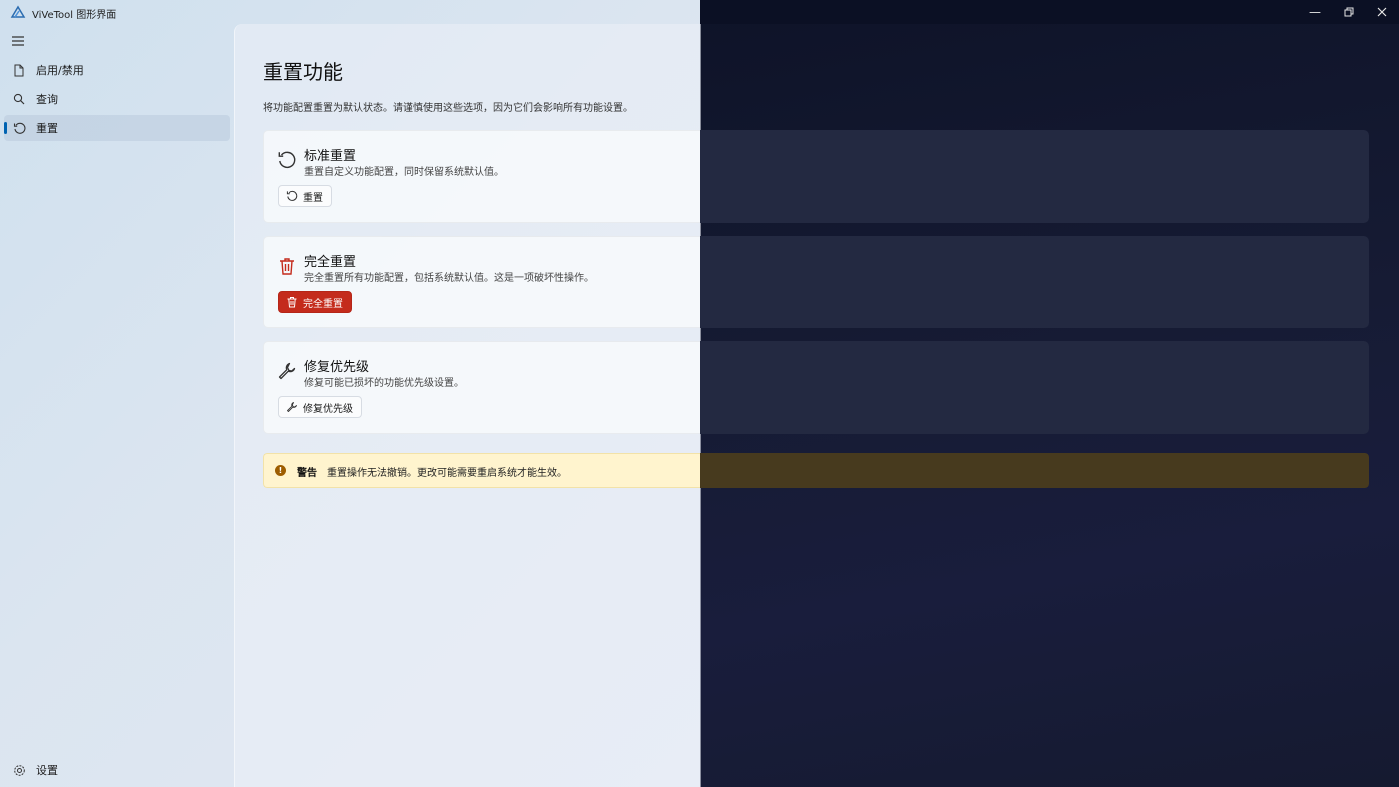 This screenshot has width=1399, height=787. I want to click on document-icon, so click(19, 70).